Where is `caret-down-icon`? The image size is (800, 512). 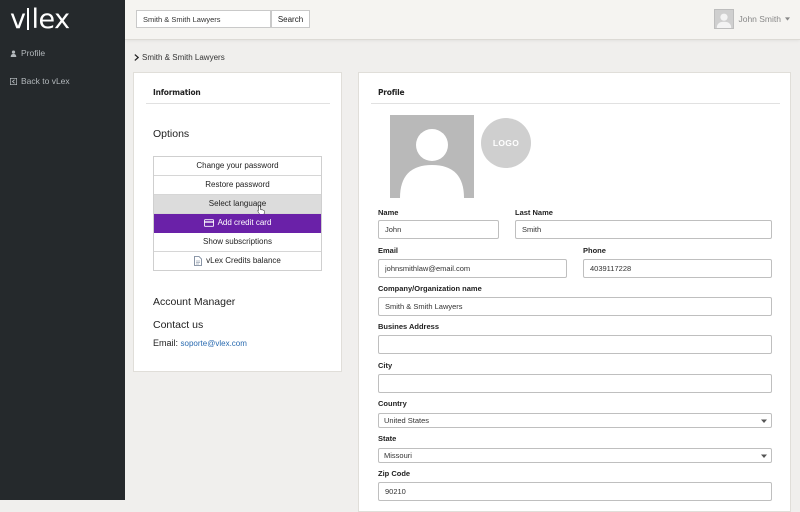 caret-down-icon is located at coordinates (787, 19).